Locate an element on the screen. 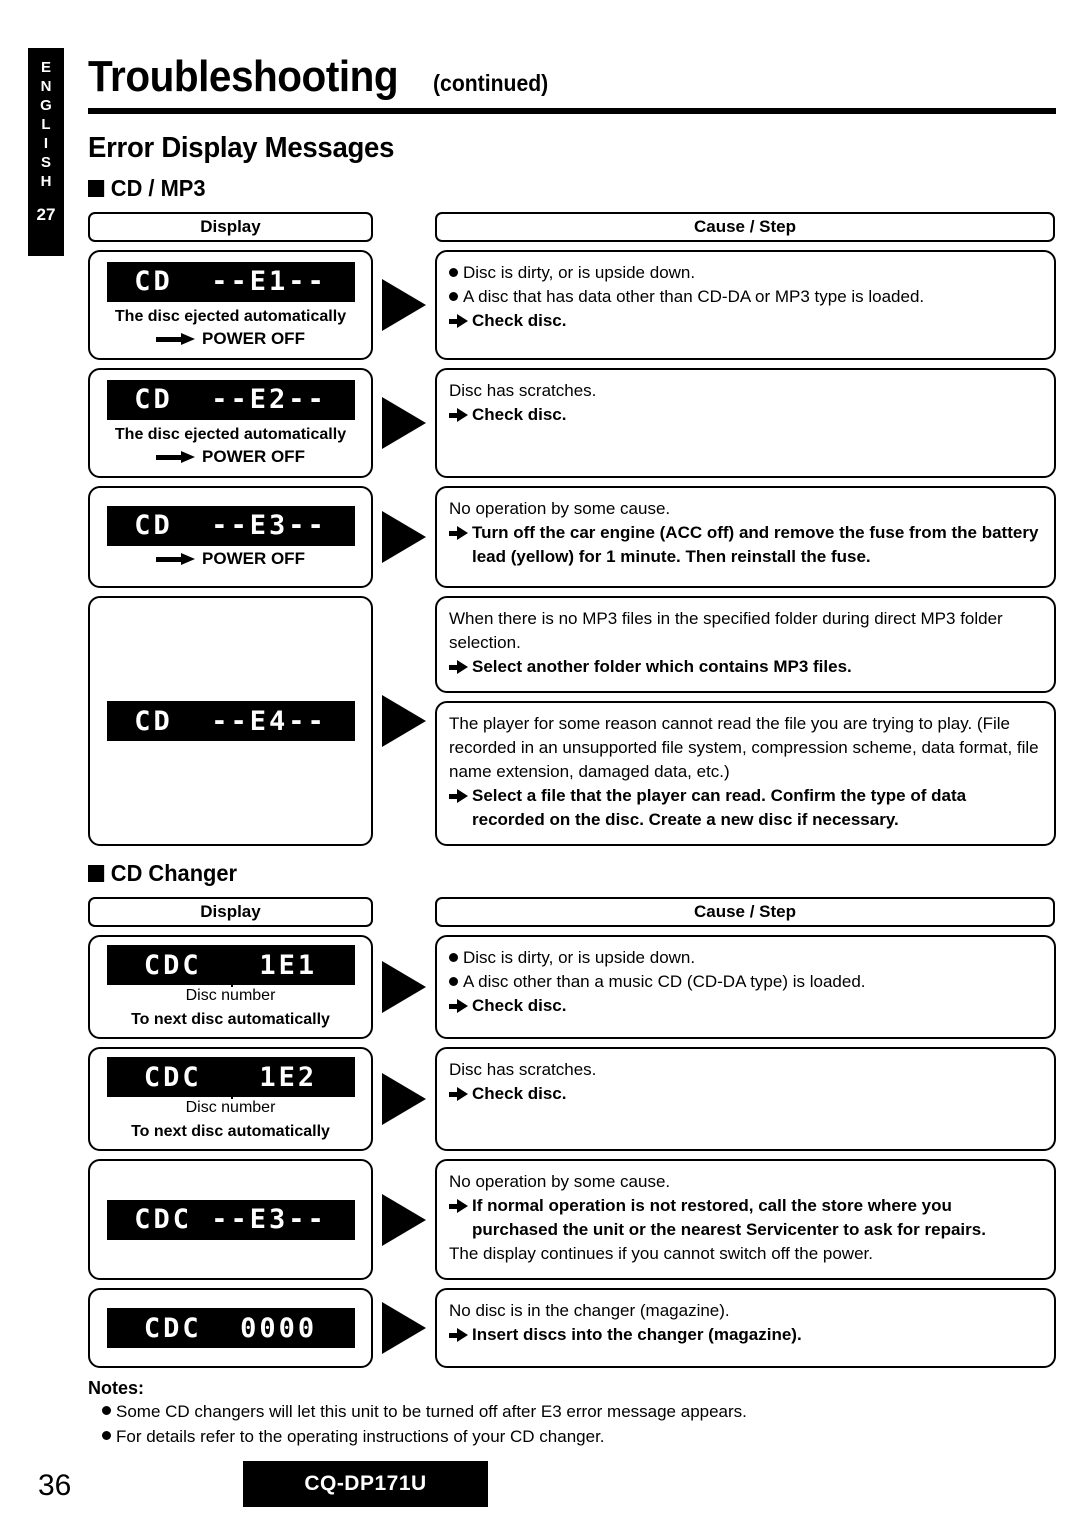  column-headers-cd-changer: Display Cause / Step is located at coordinates (572, 912).